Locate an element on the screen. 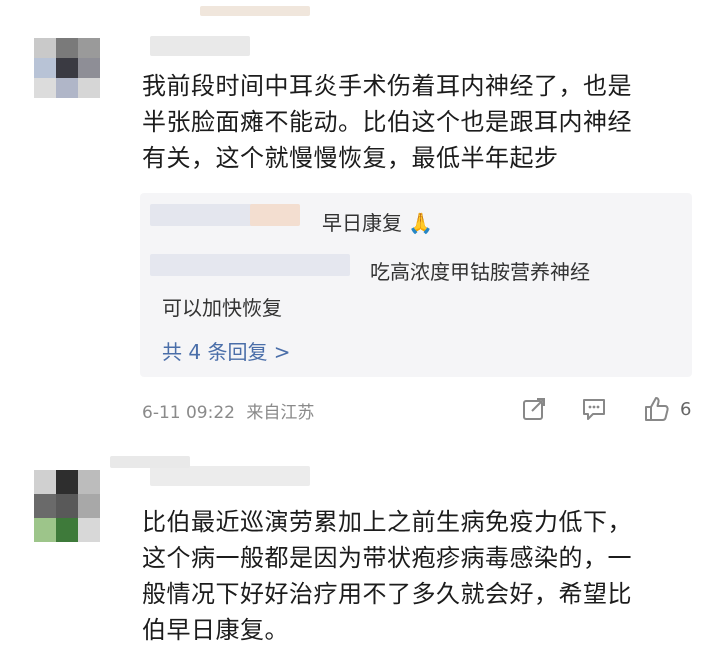 Image resolution: width=704 pixels, height=658 pixels. share-icon is located at coordinates (534, 409).